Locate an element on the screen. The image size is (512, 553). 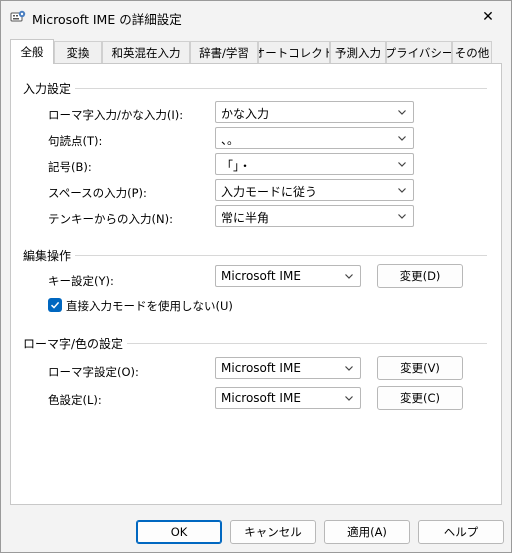
punctuation-label: 句読点(T): is located at coordinates (75, 141).